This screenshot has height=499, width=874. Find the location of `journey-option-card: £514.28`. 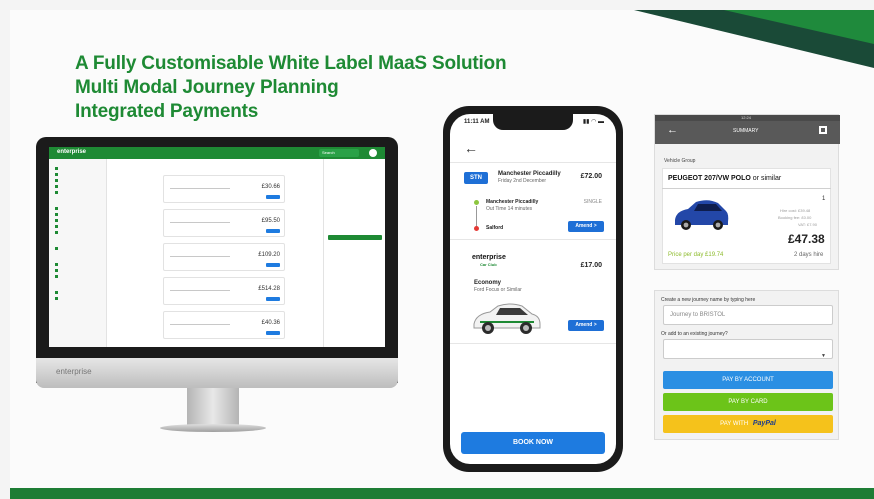

journey-option-card: £514.28 is located at coordinates (224, 291).